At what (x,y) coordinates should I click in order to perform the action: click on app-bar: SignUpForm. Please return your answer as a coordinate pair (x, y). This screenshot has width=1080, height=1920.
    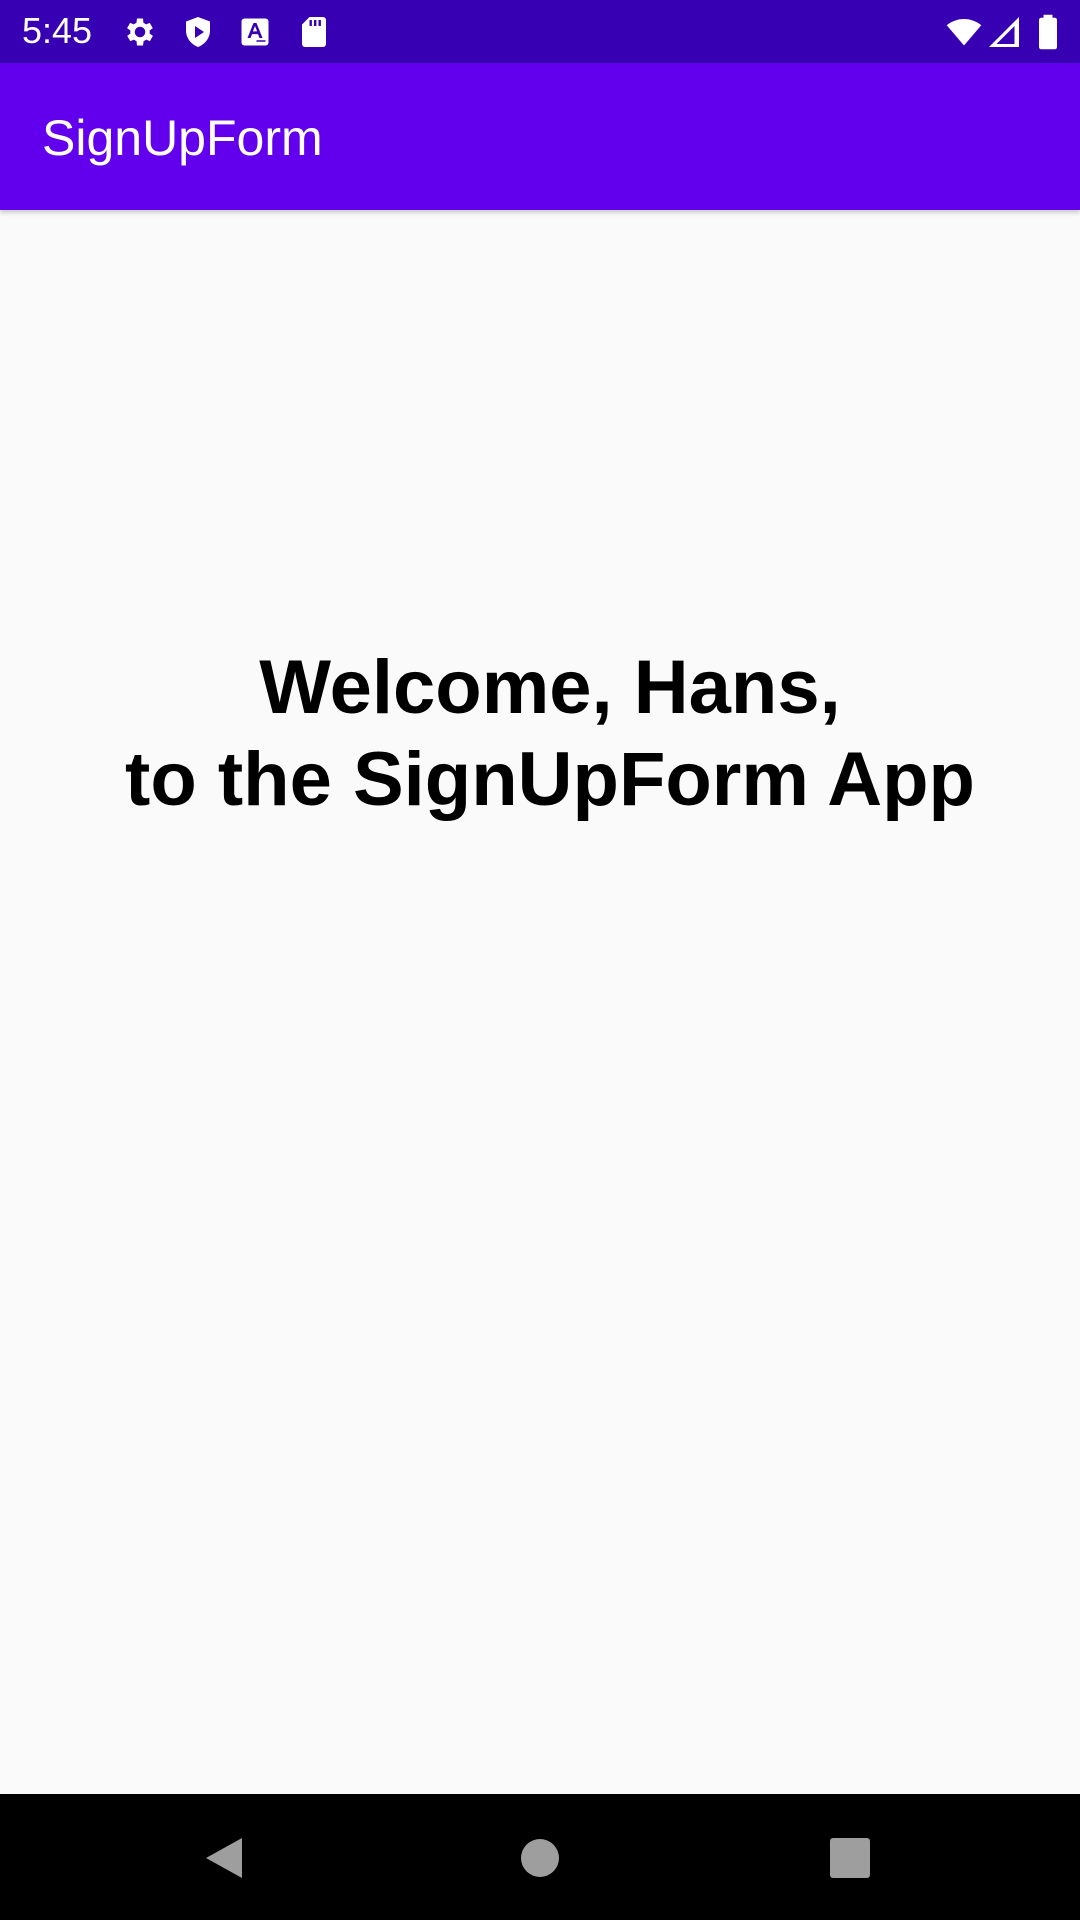
    Looking at the image, I should click on (540, 136).